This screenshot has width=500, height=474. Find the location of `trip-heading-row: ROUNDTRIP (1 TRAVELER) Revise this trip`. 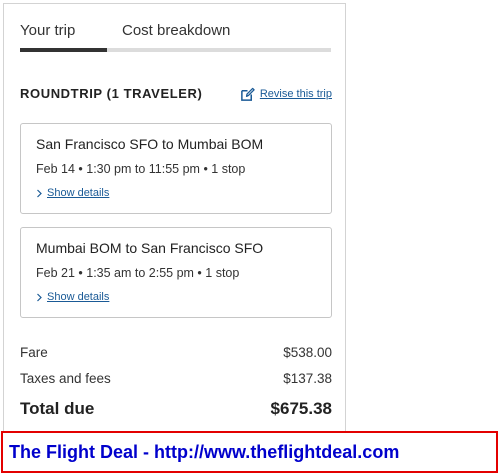

trip-heading-row: ROUNDTRIP (1 TRAVELER) Revise this trip is located at coordinates (176, 95).